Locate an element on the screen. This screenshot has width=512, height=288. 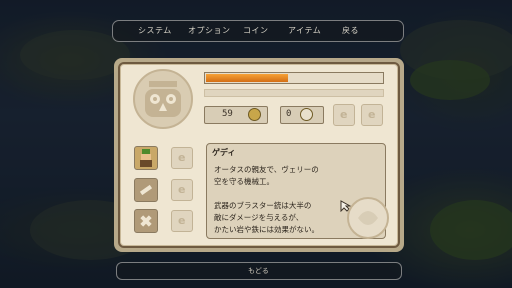
character-name: ゲディ is located at coordinates (224, 152).